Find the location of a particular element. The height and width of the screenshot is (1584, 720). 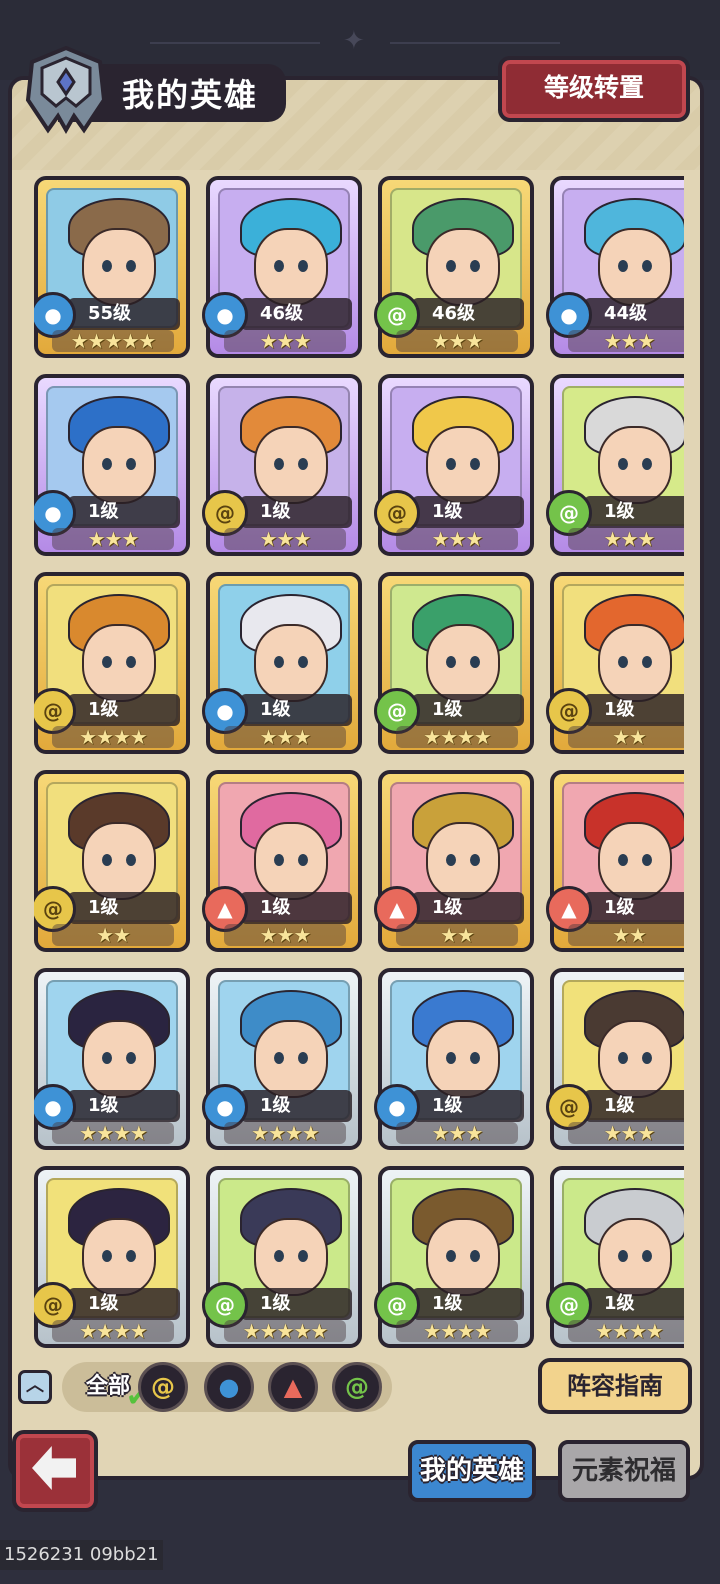

earth-swirl-icon: @ is located at coordinates (163, 1387).